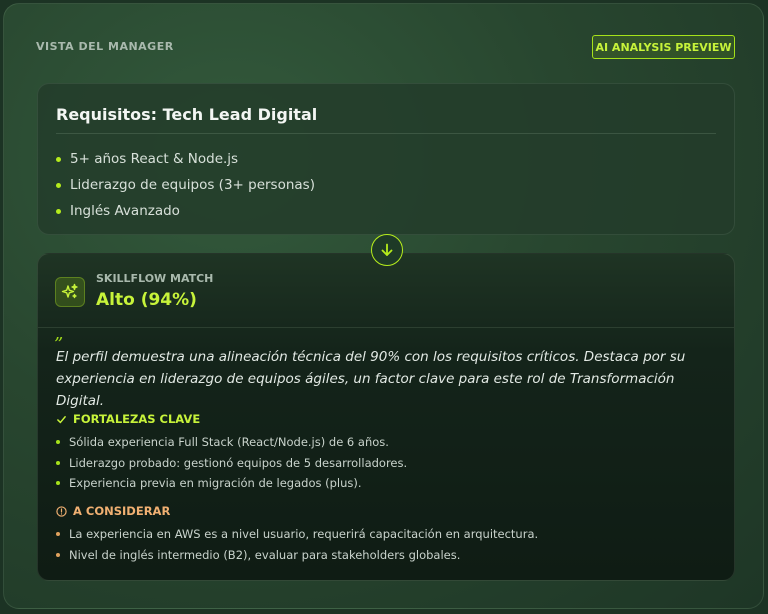 This screenshot has height=614, width=768. Describe the element at coordinates (61, 419) in the screenshot. I see `check-icon` at that location.